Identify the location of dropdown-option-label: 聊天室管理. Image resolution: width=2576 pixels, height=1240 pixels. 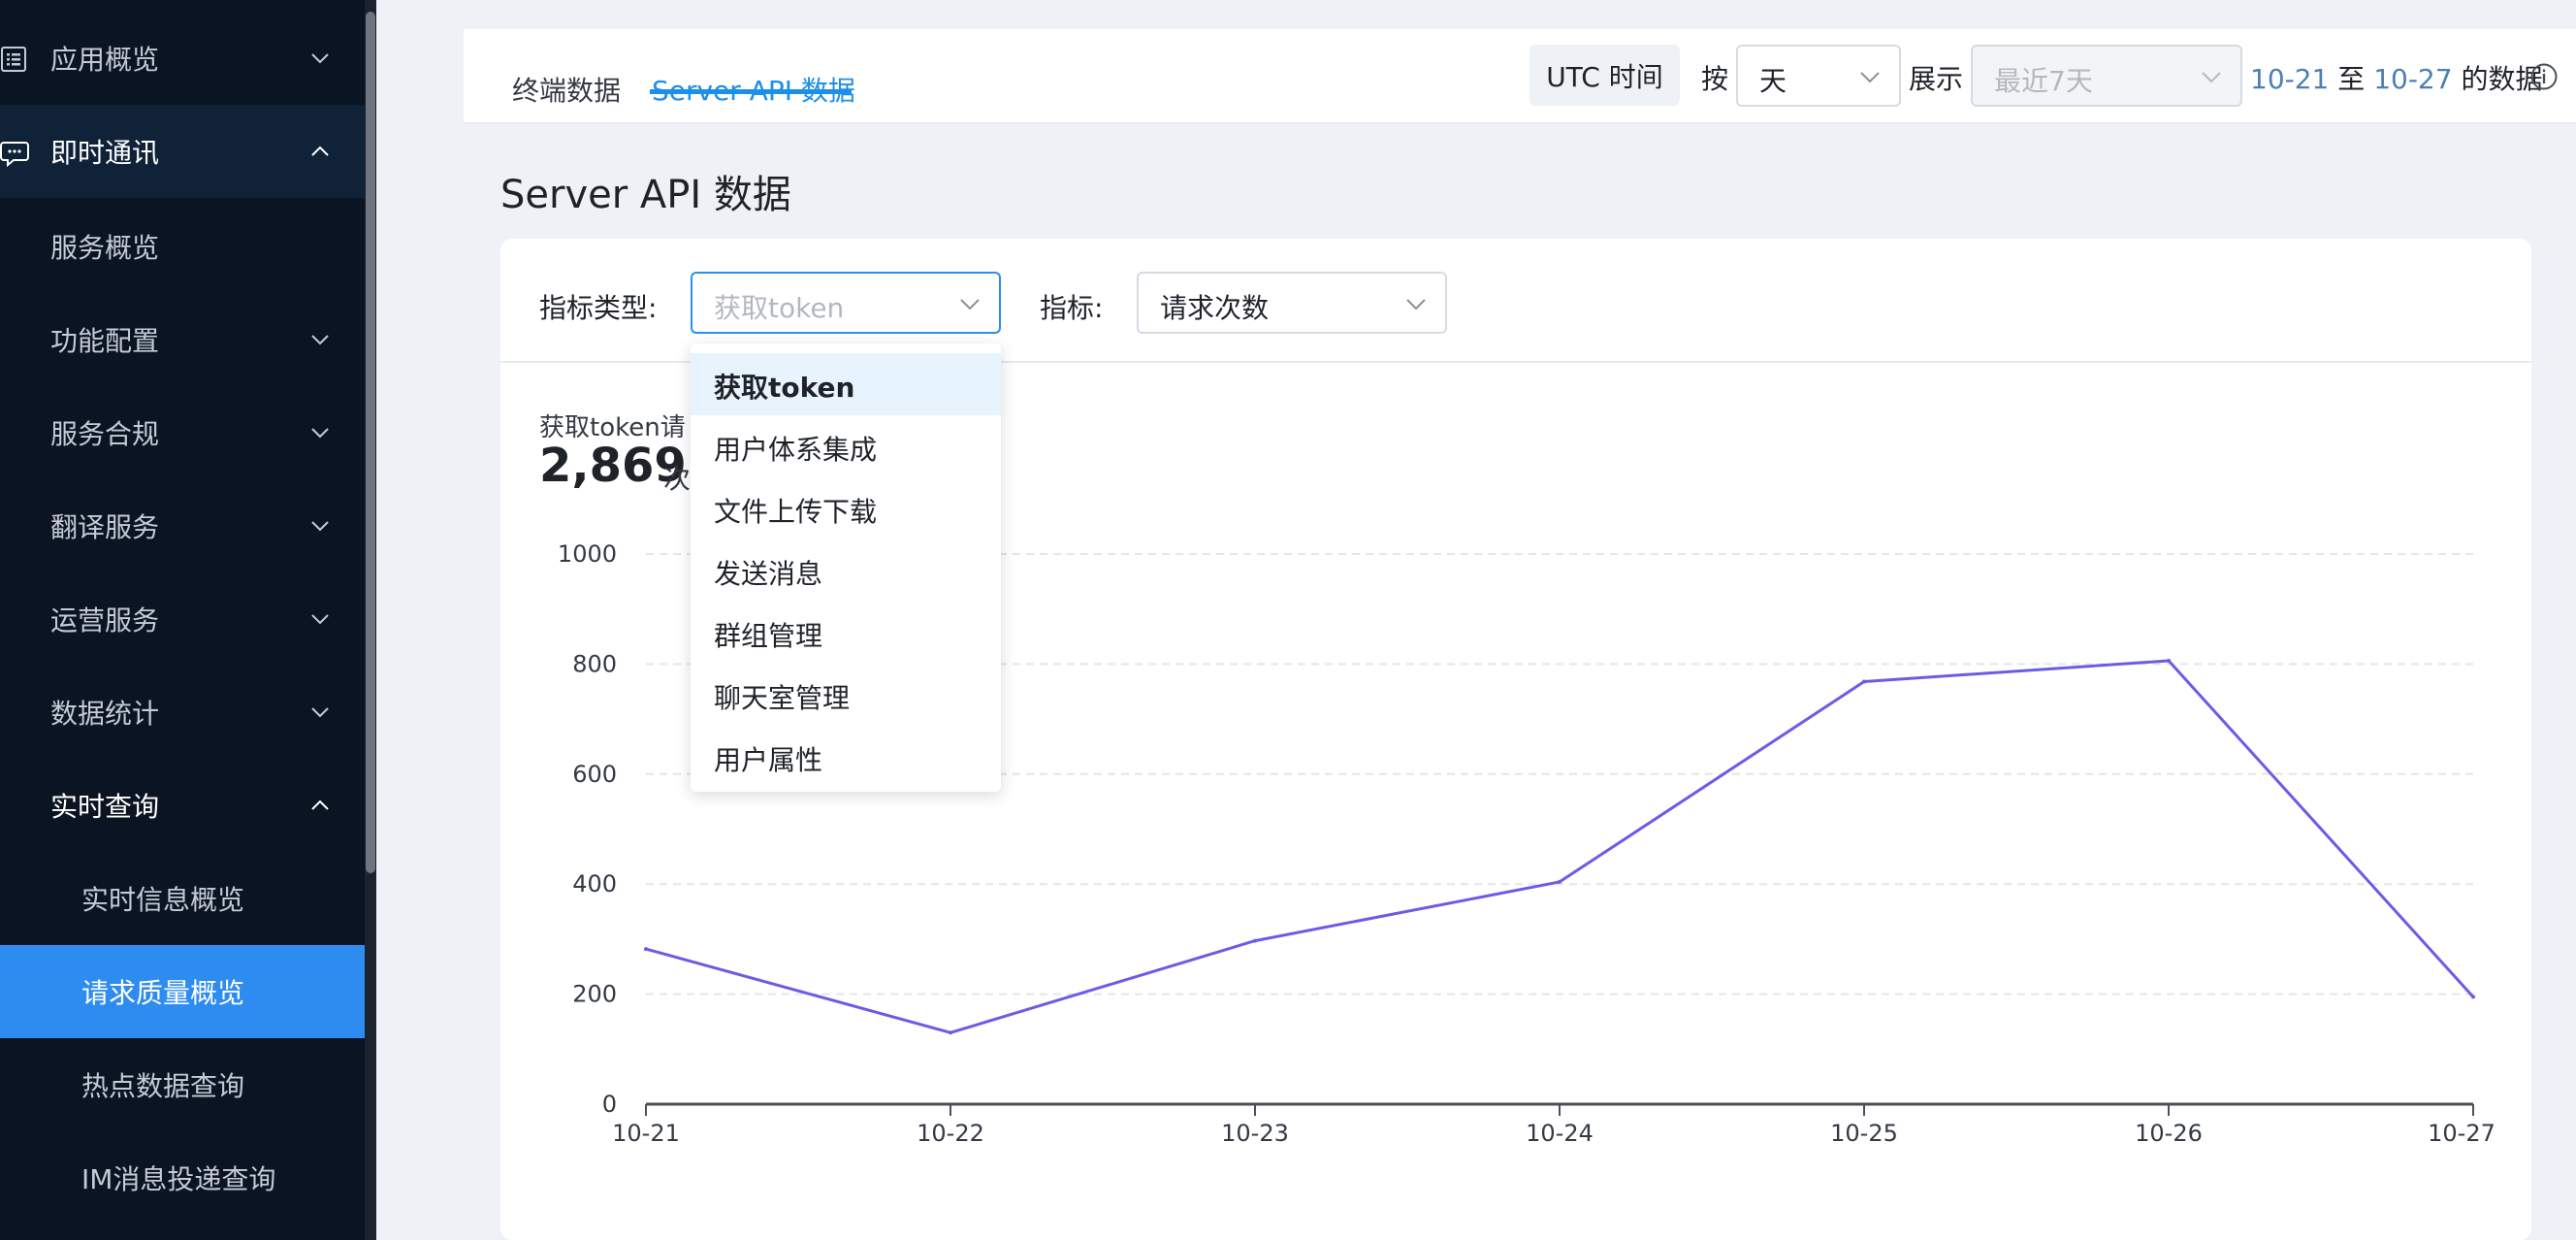
(782, 698).